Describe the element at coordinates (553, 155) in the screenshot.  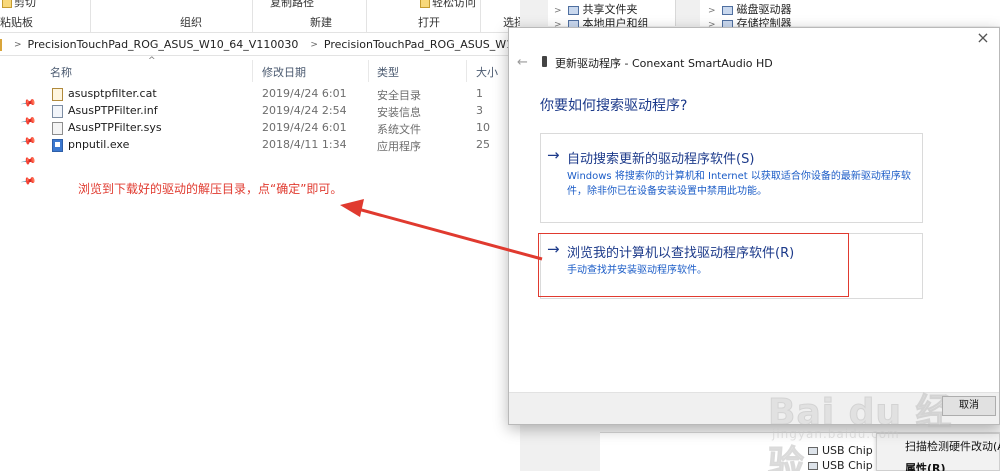
I see `arrow-right-icon: →` at that location.